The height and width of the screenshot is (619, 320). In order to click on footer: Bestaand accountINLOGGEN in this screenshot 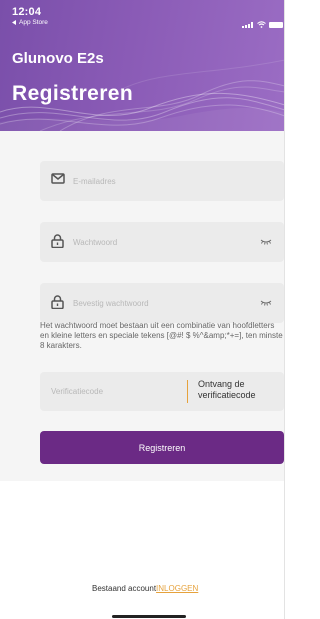, I will do `click(145, 588)`.